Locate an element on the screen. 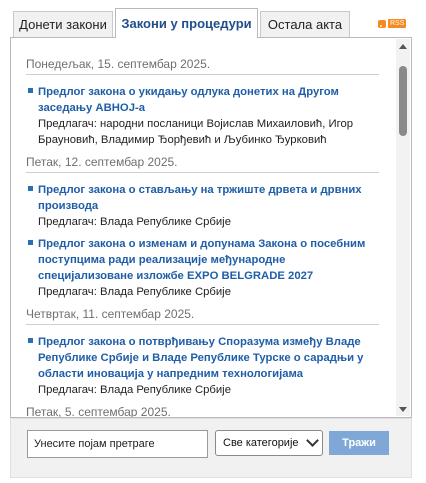 This screenshot has width=426, height=483. tab-other-acts: Остала акта is located at coordinates (305, 24).